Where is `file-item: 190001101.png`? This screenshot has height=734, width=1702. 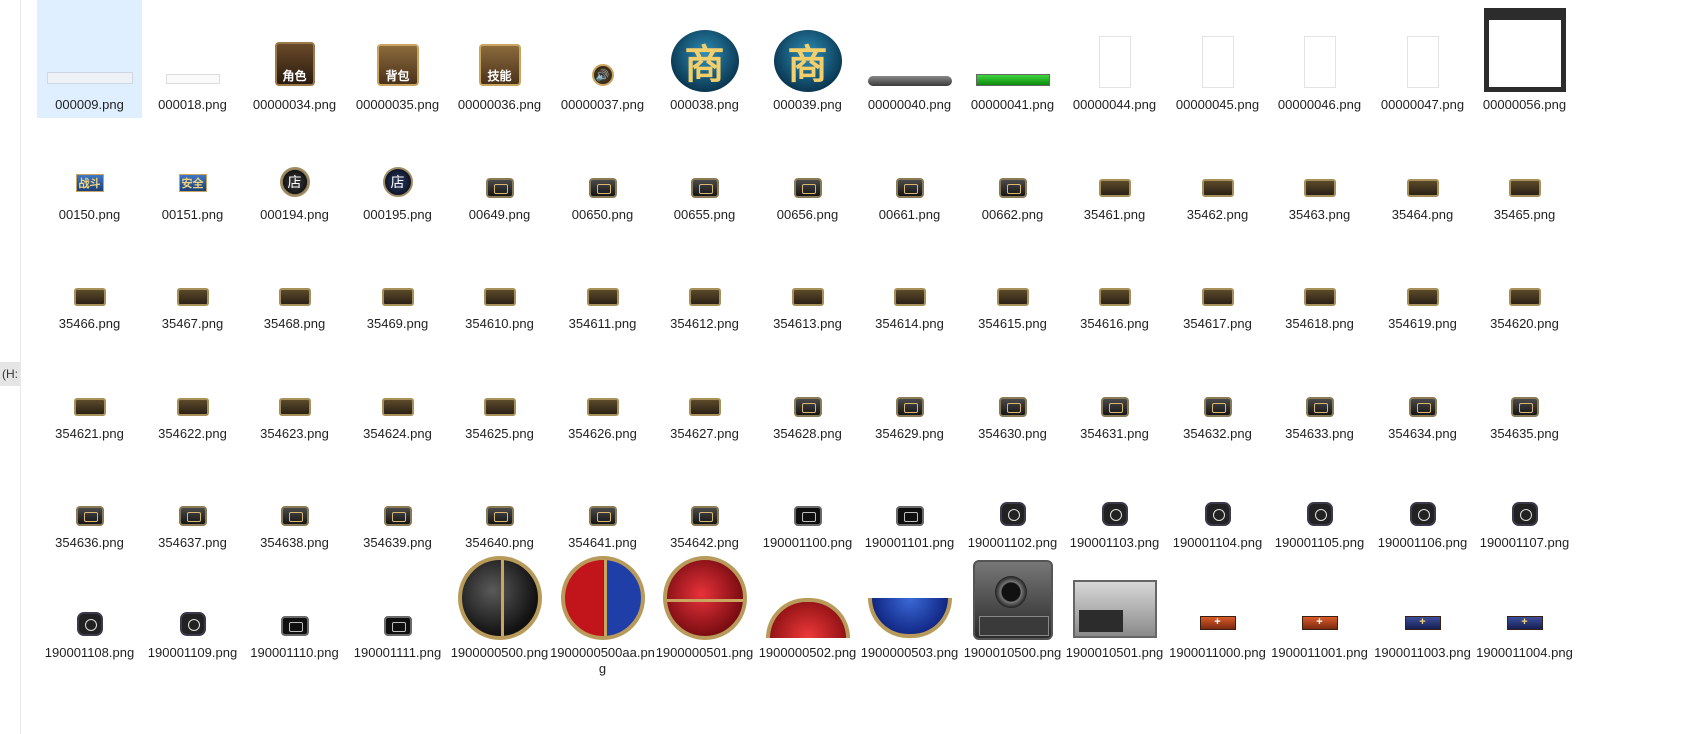 file-item: 190001101.png is located at coordinates (909, 497).